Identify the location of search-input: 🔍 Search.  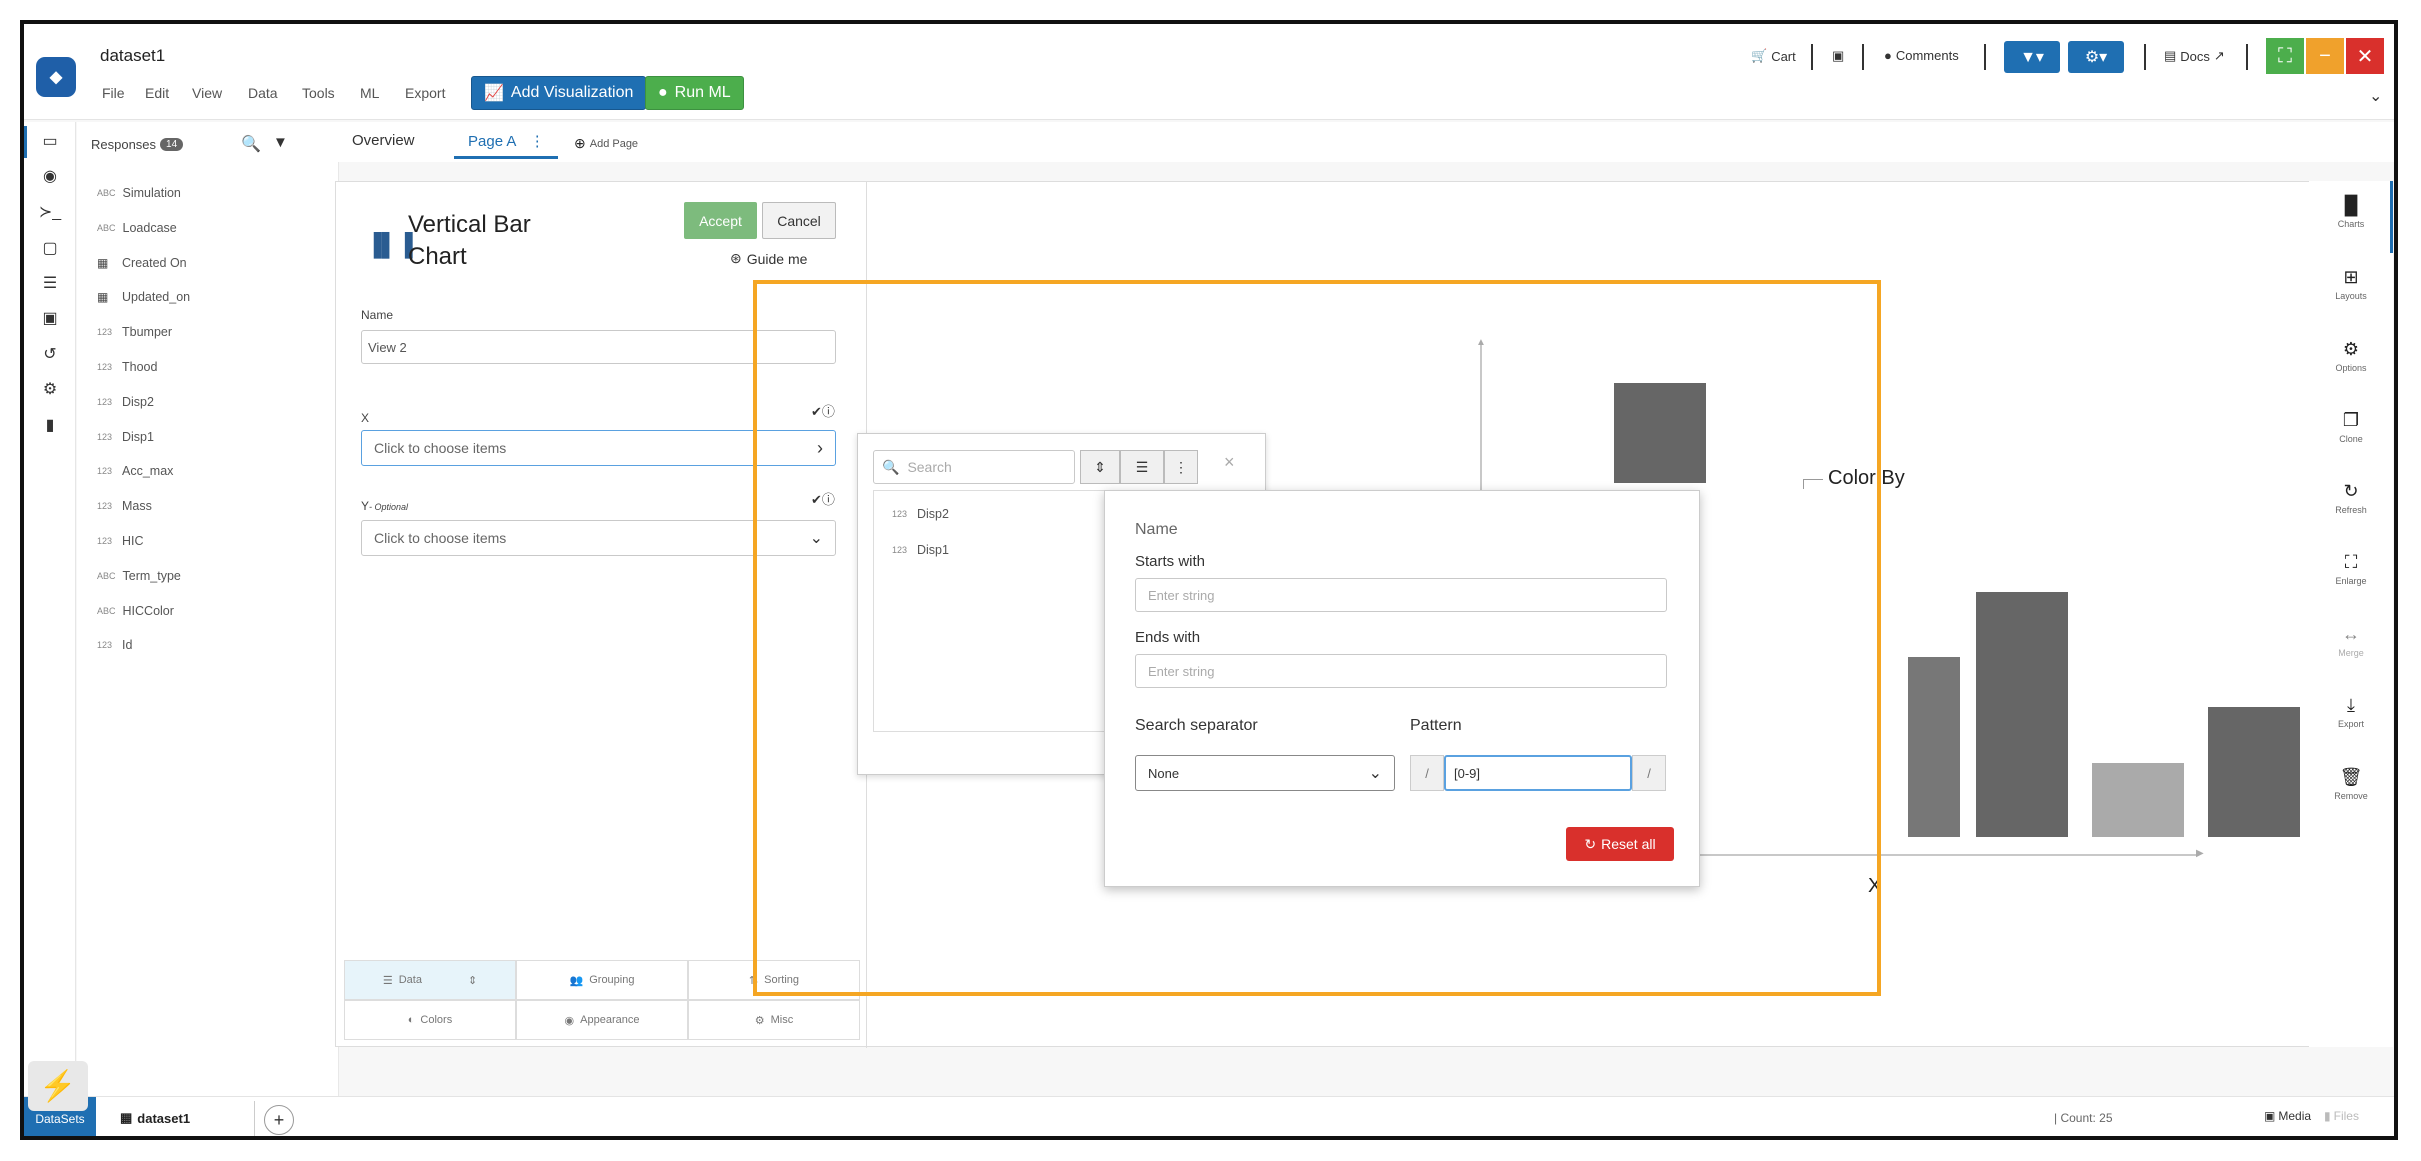
(974, 467).